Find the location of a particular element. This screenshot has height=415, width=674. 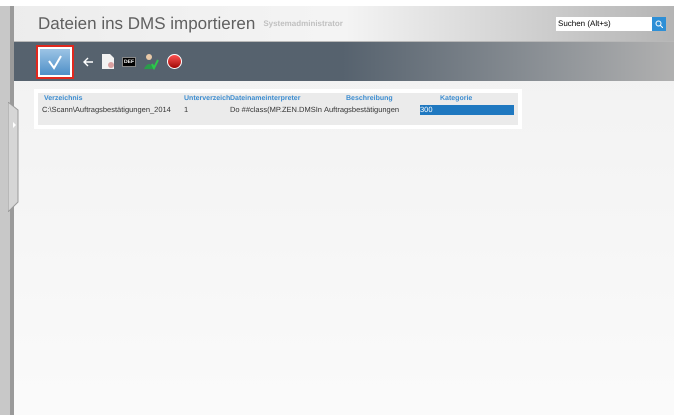

checkmark-icon is located at coordinates (55, 62).